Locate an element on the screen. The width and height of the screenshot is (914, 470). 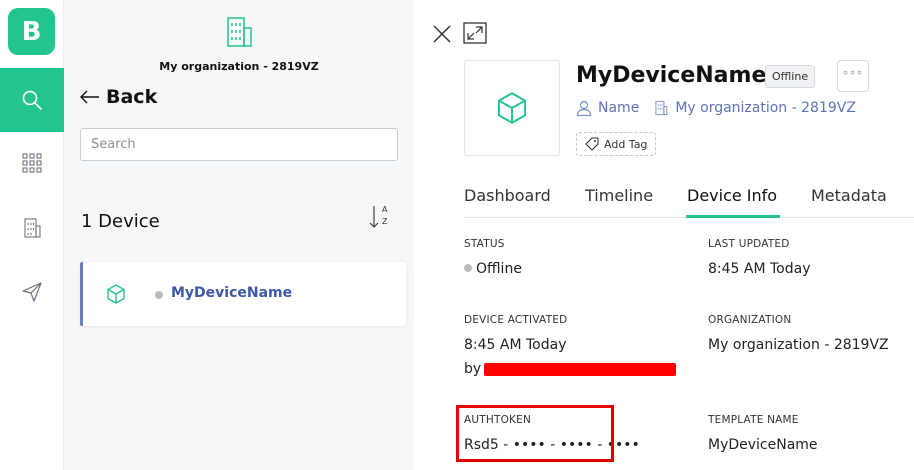
arrow-left-icon is located at coordinates (89, 97).